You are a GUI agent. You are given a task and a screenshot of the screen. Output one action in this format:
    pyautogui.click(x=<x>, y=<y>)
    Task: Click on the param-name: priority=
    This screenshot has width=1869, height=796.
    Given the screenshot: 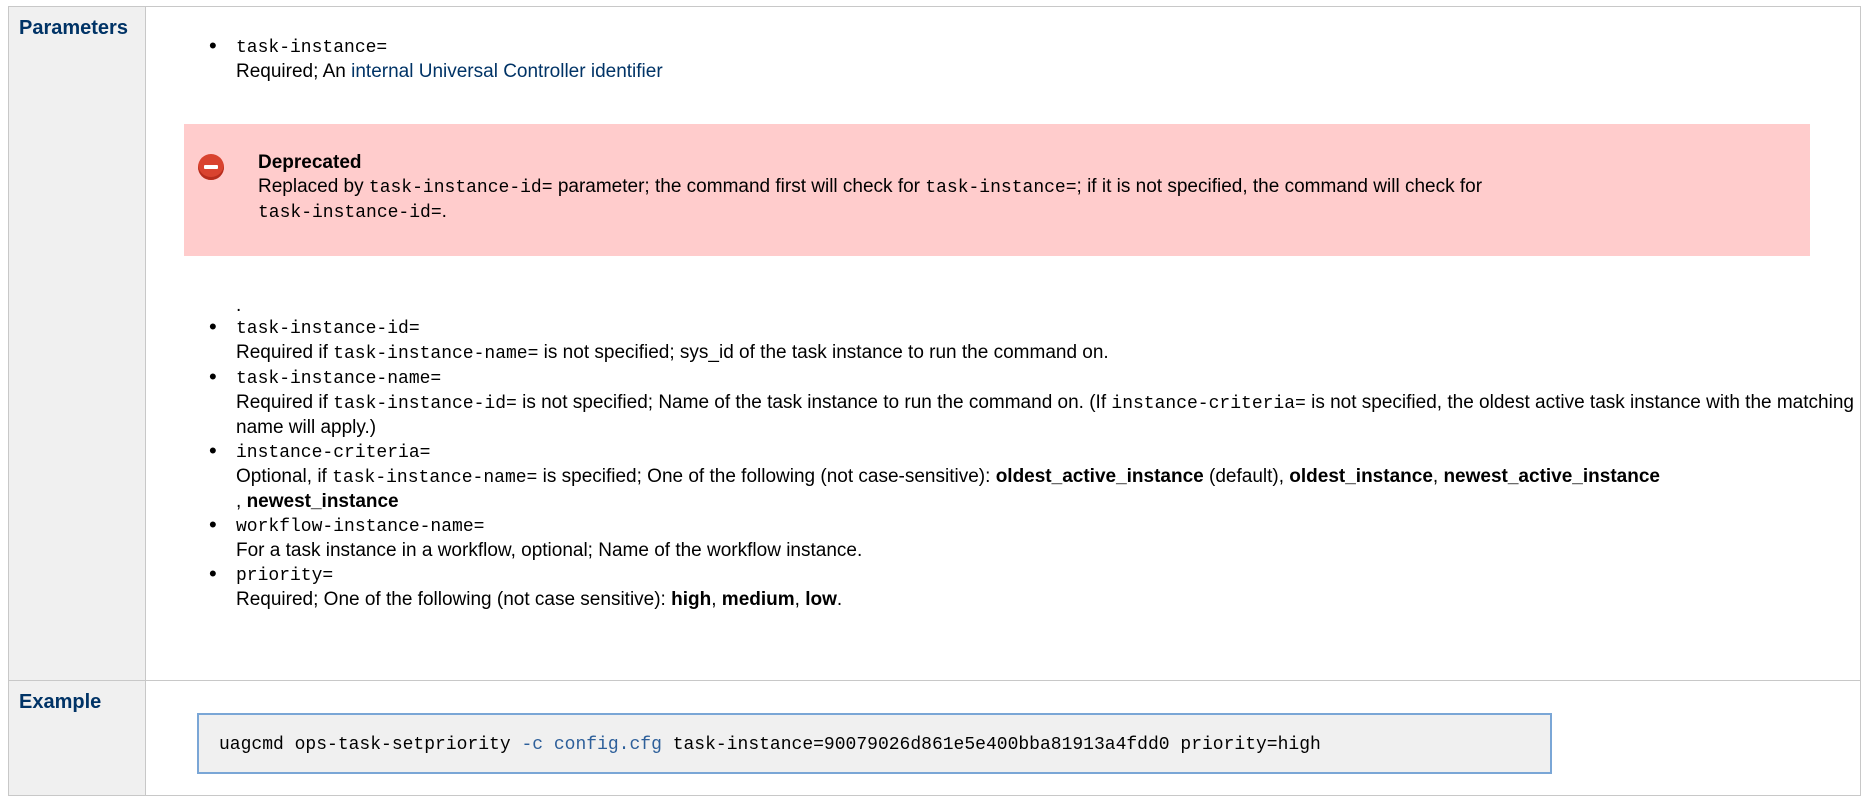 What is the action you would take?
    pyautogui.click(x=285, y=576)
    